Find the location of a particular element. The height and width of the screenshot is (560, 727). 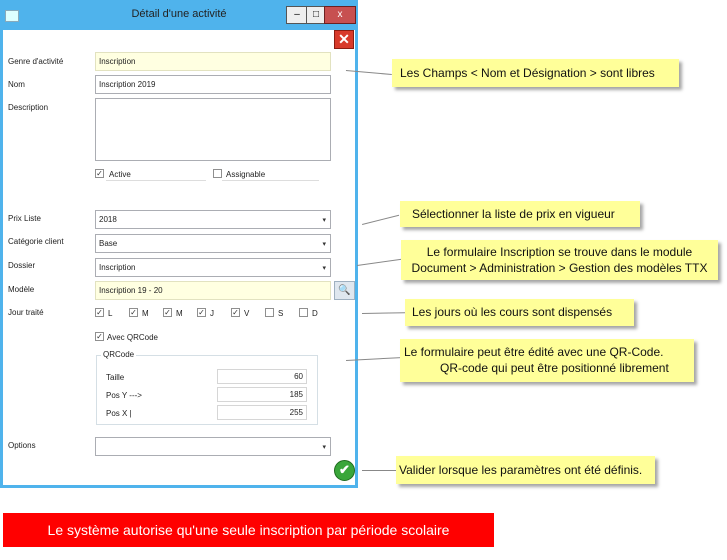

prix-liste-value: 2018 is located at coordinates (108, 219).